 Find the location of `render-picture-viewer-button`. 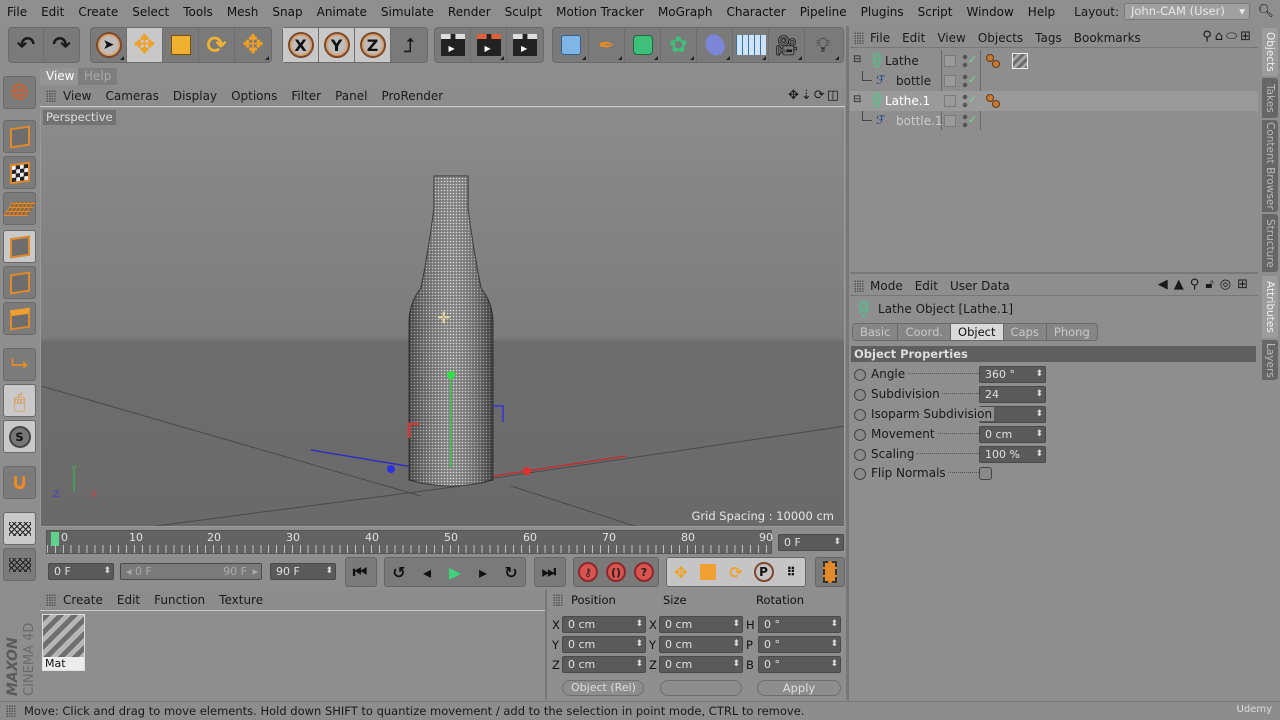

render-picture-viewer-button is located at coordinates (489, 45).